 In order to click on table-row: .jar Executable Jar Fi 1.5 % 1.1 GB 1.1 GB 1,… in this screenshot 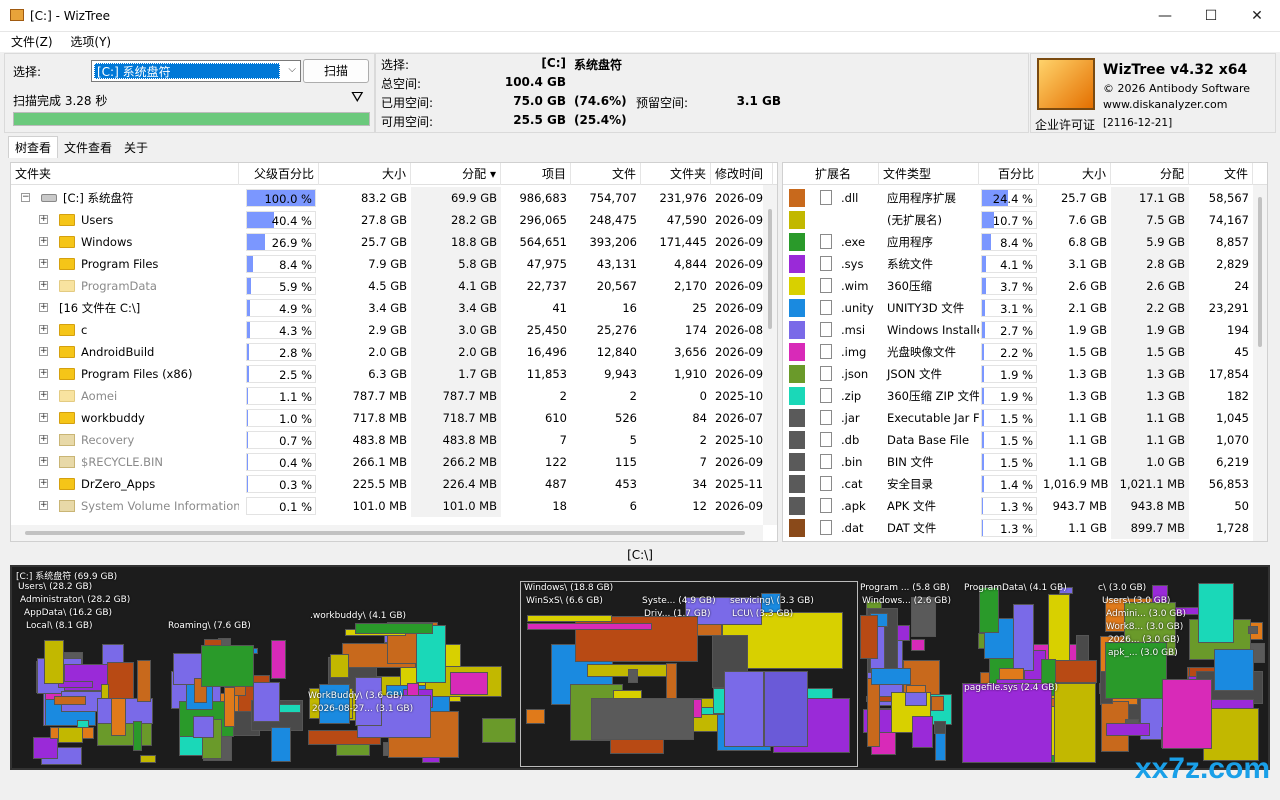, I will do `click(1025, 418)`.